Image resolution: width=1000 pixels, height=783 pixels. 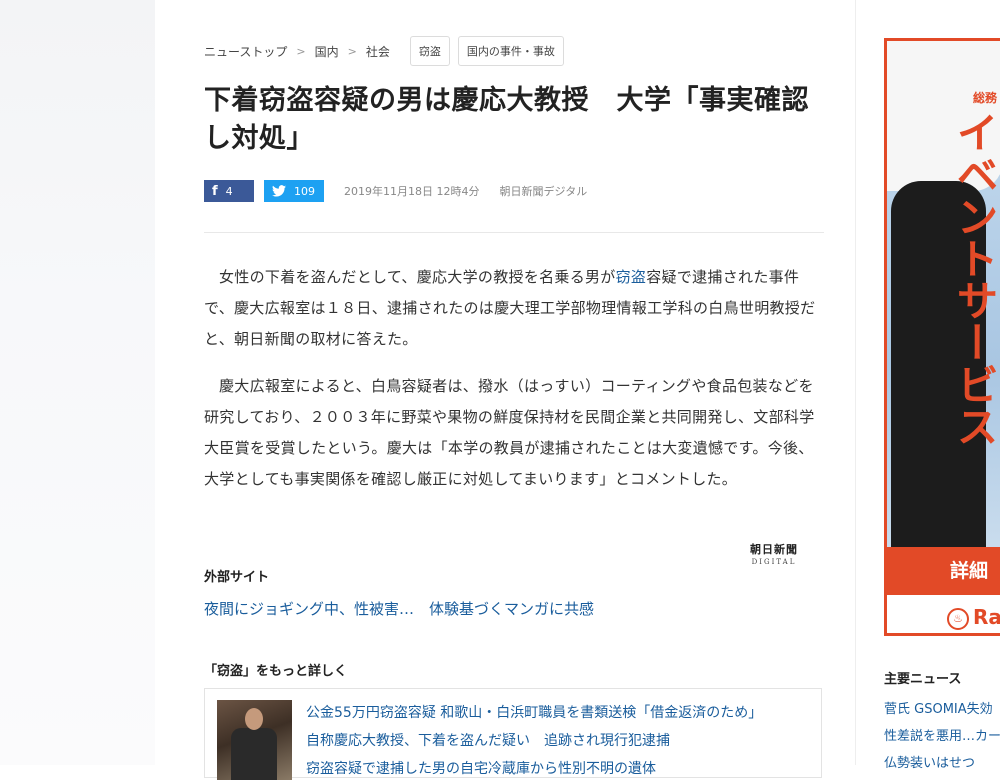 I want to click on divider, so click(x=514, y=232).